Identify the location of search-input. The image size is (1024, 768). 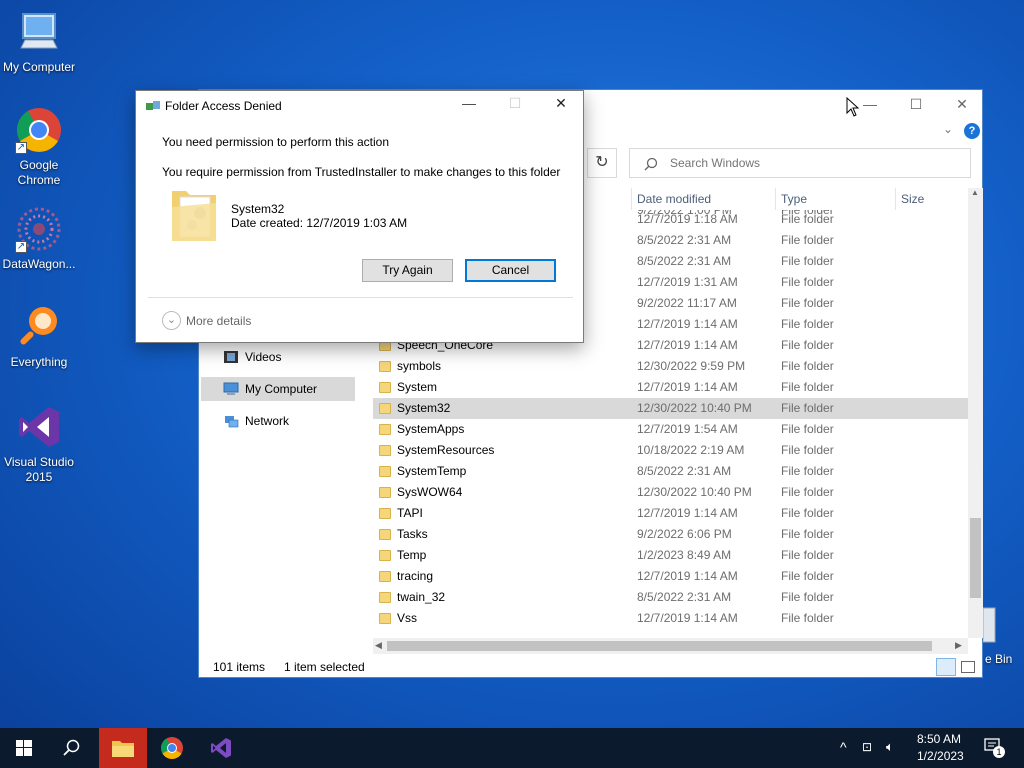
(800, 163).